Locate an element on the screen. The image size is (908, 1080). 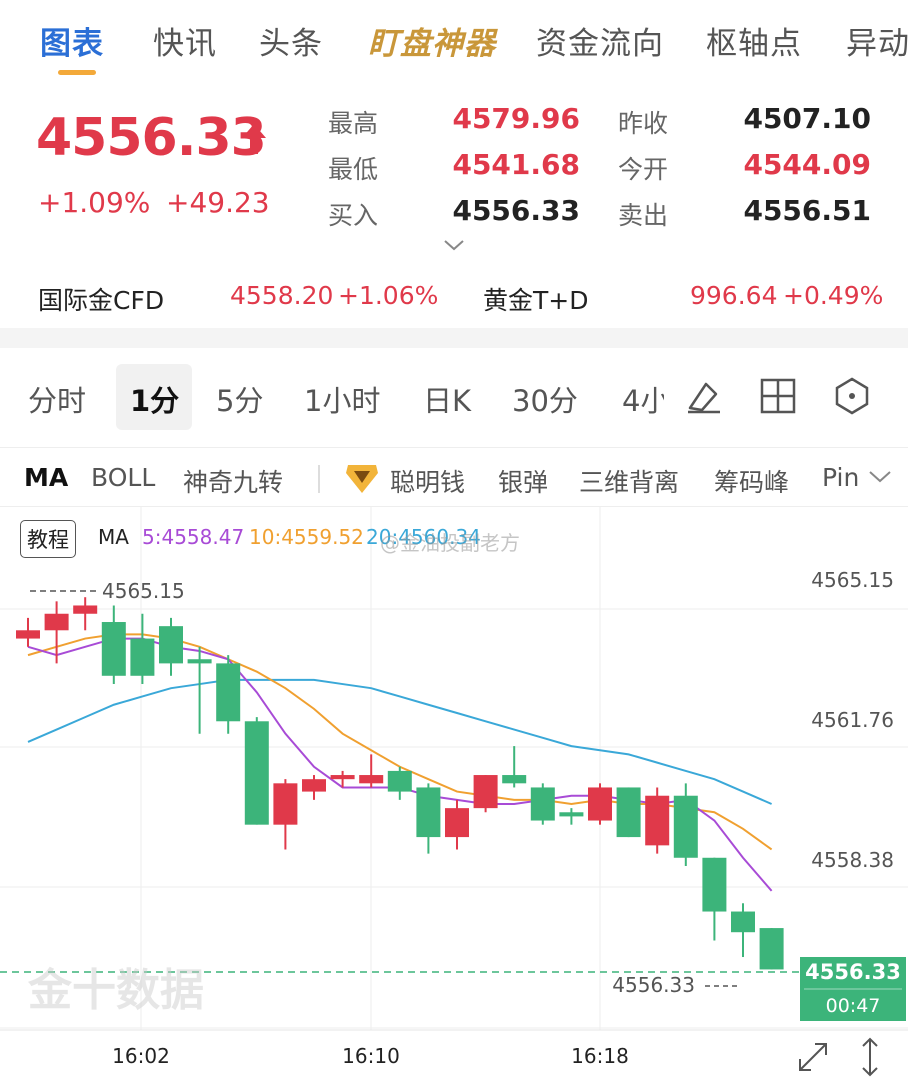
tab-pivot-points: 枢轴点 is located at coordinates (754, 40).